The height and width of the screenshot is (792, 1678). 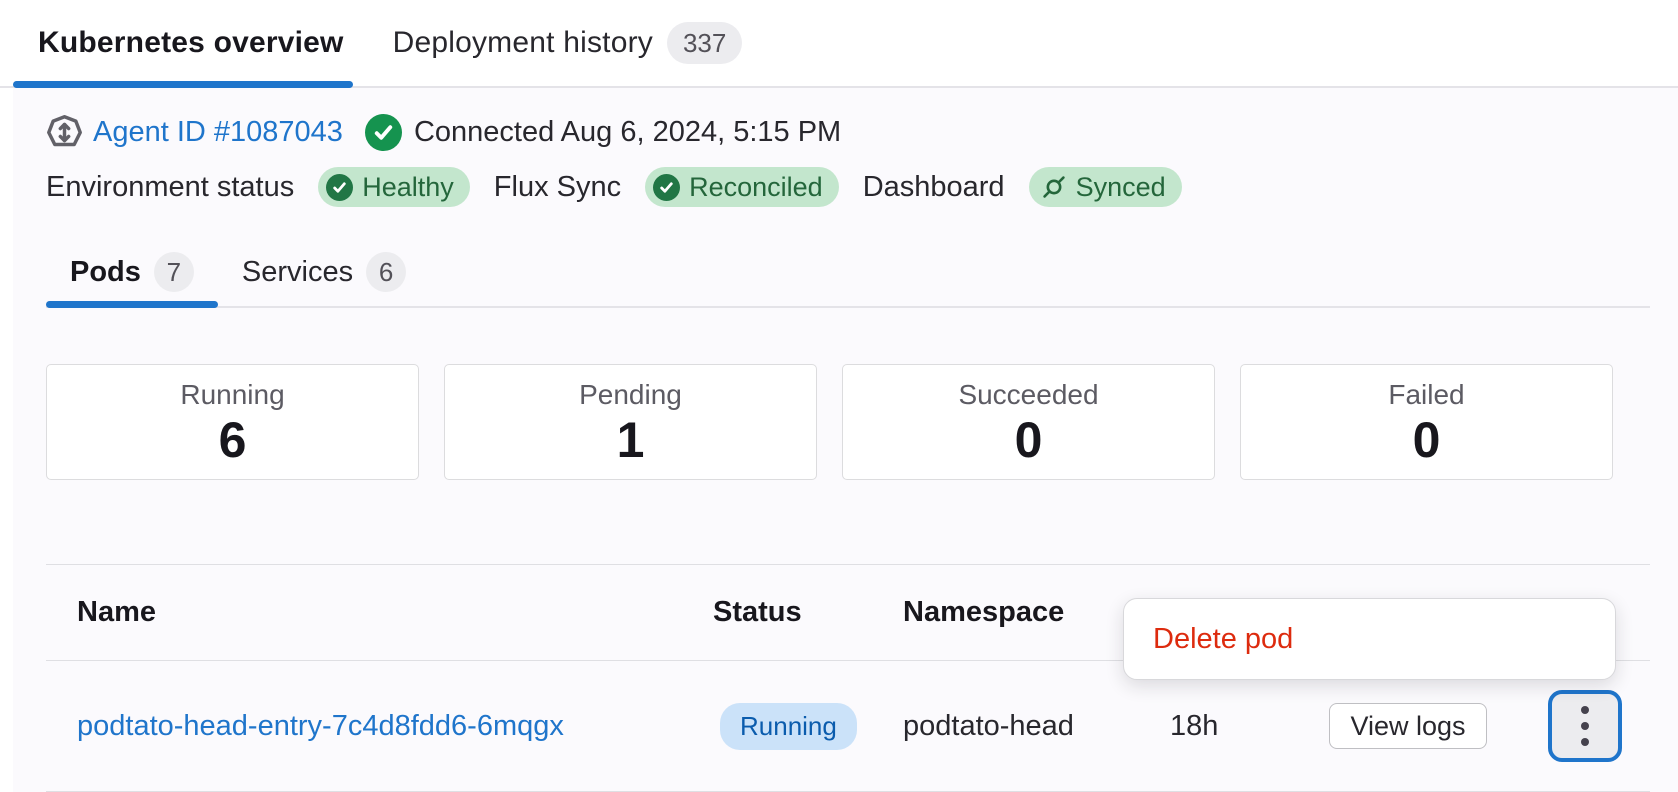 I want to click on active-tab-indicator, so click(x=183, y=84).